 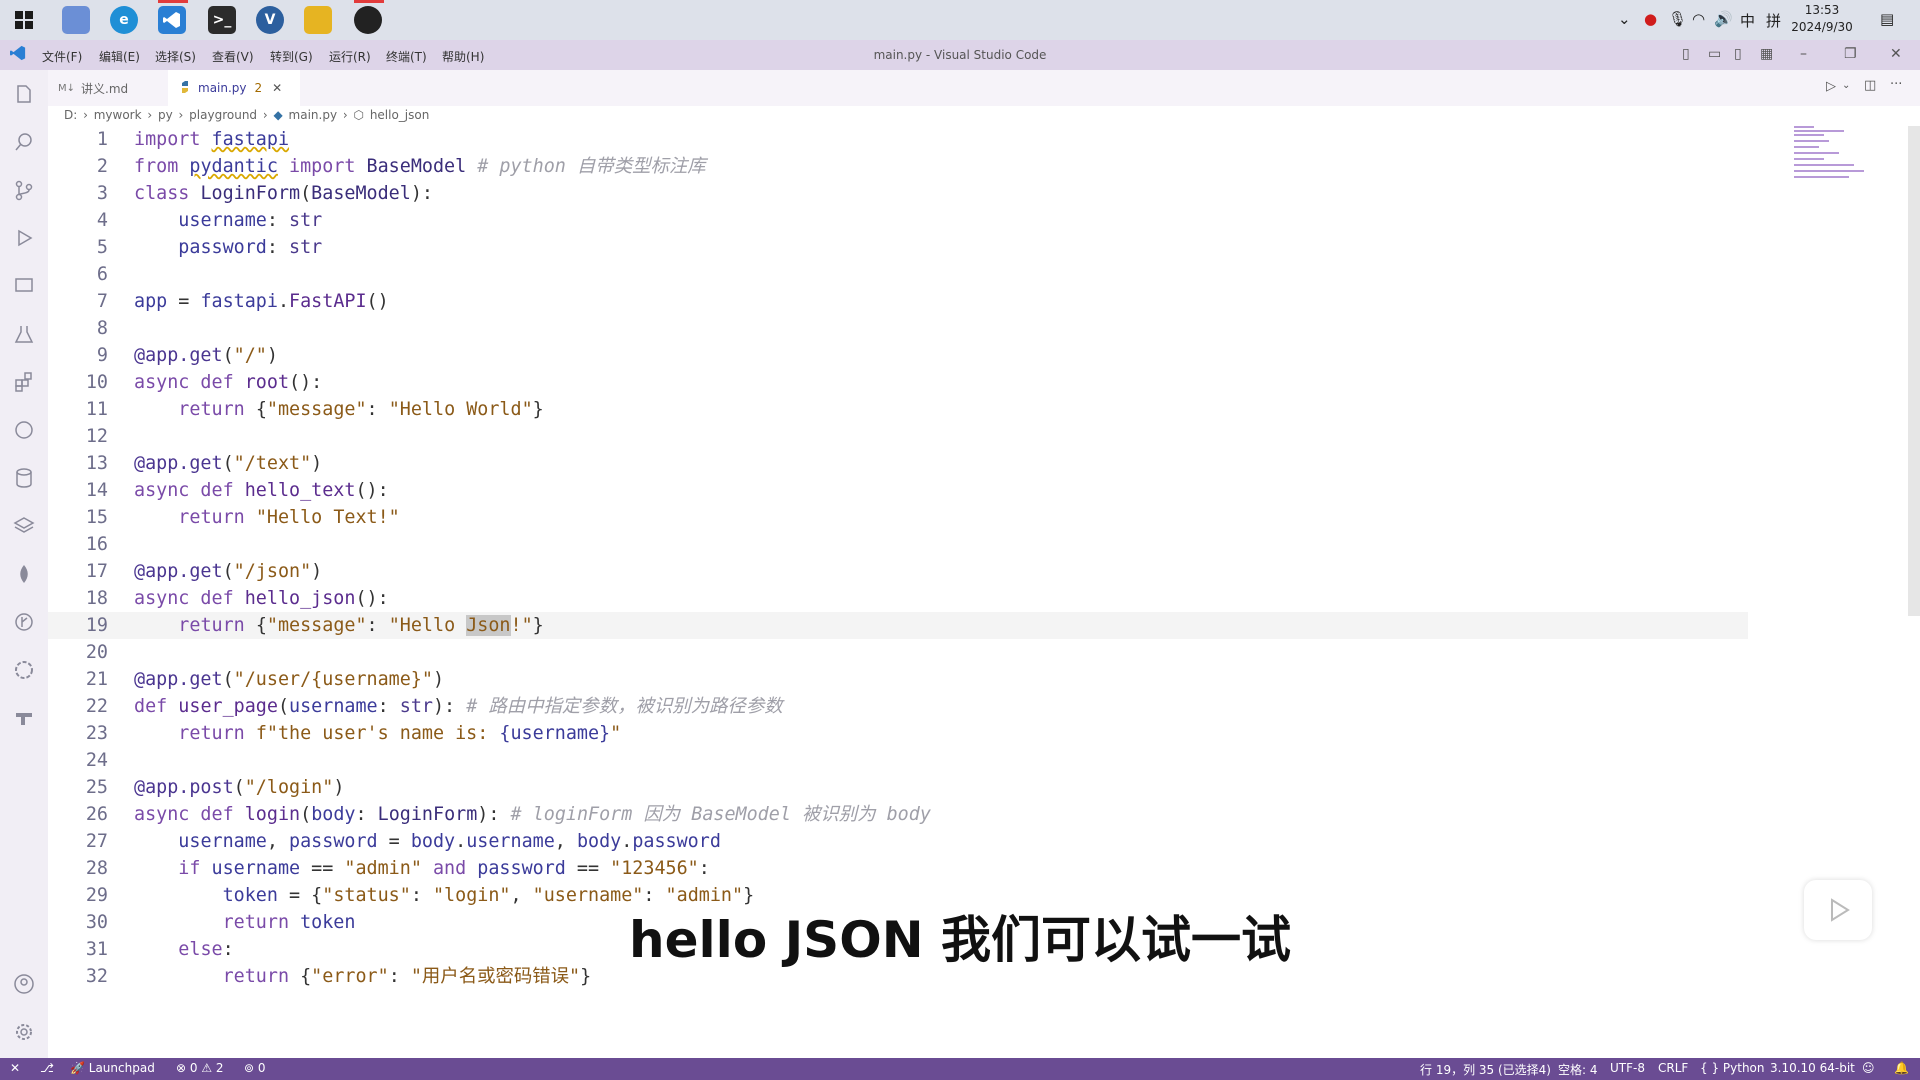 What do you see at coordinates (24, 670) in the screenshot?
I see `openai-icon` at bounding box center [24, 670].